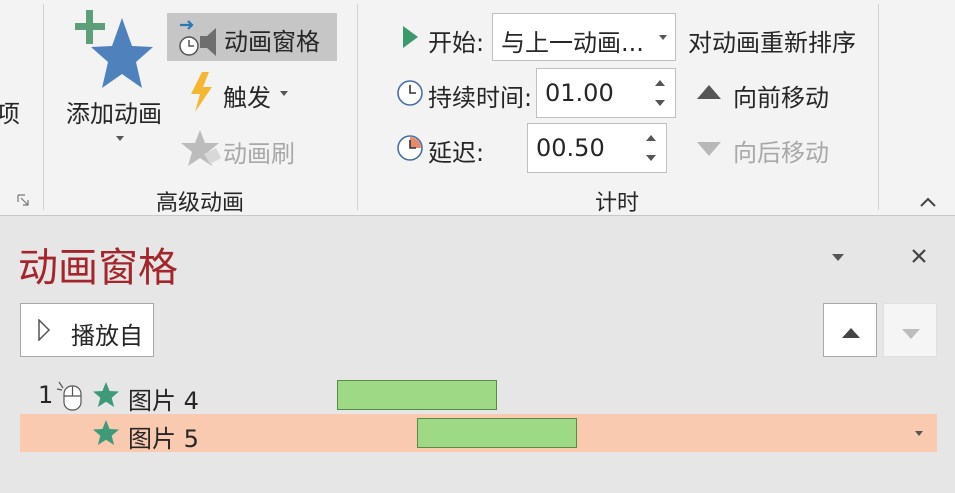  I want to click on animation-list-item-selected: 图片 5, so click(478, 433).